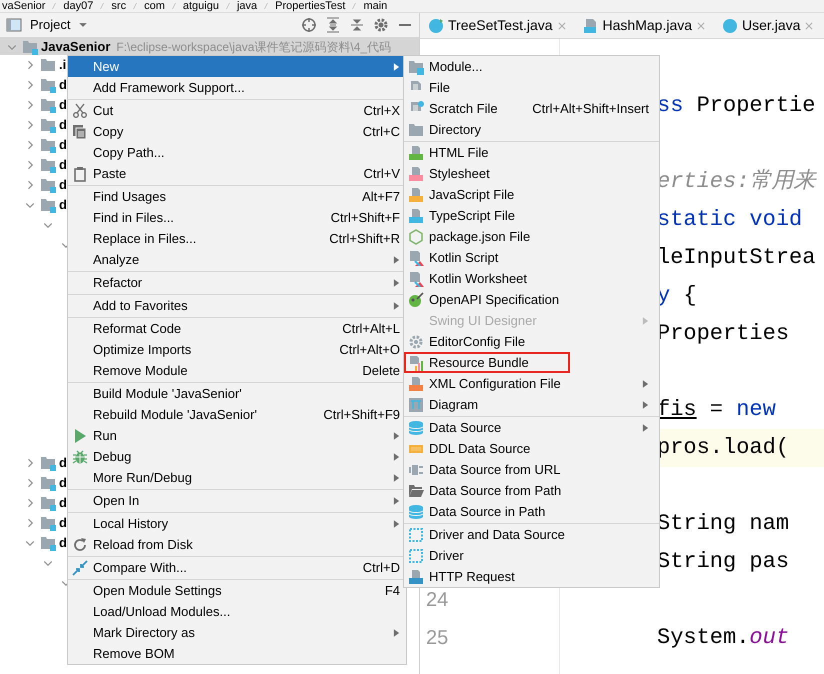  Describe the element at coordinates (416, 300) in the screenshot. I see `openapi-icon` at that location.